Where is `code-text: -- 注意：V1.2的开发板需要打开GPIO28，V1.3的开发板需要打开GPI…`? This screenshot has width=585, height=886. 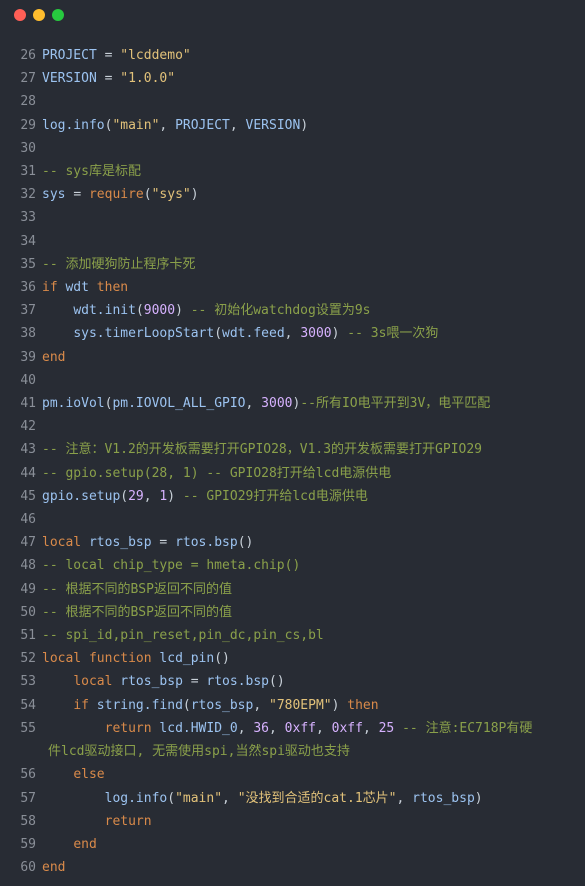
code-text: -- 注意：V1.2的开发板需要打开GPIO28，V1.3的开发板需要打开GPI… is located at coordinates (262, 450).